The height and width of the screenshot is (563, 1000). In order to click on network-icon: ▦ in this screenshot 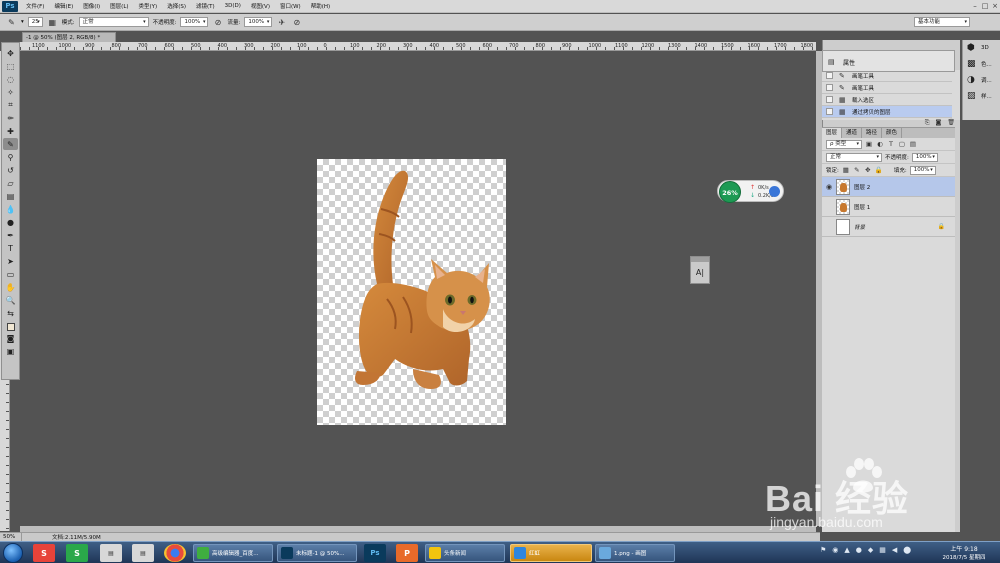, I will do `click(882, 550)`.